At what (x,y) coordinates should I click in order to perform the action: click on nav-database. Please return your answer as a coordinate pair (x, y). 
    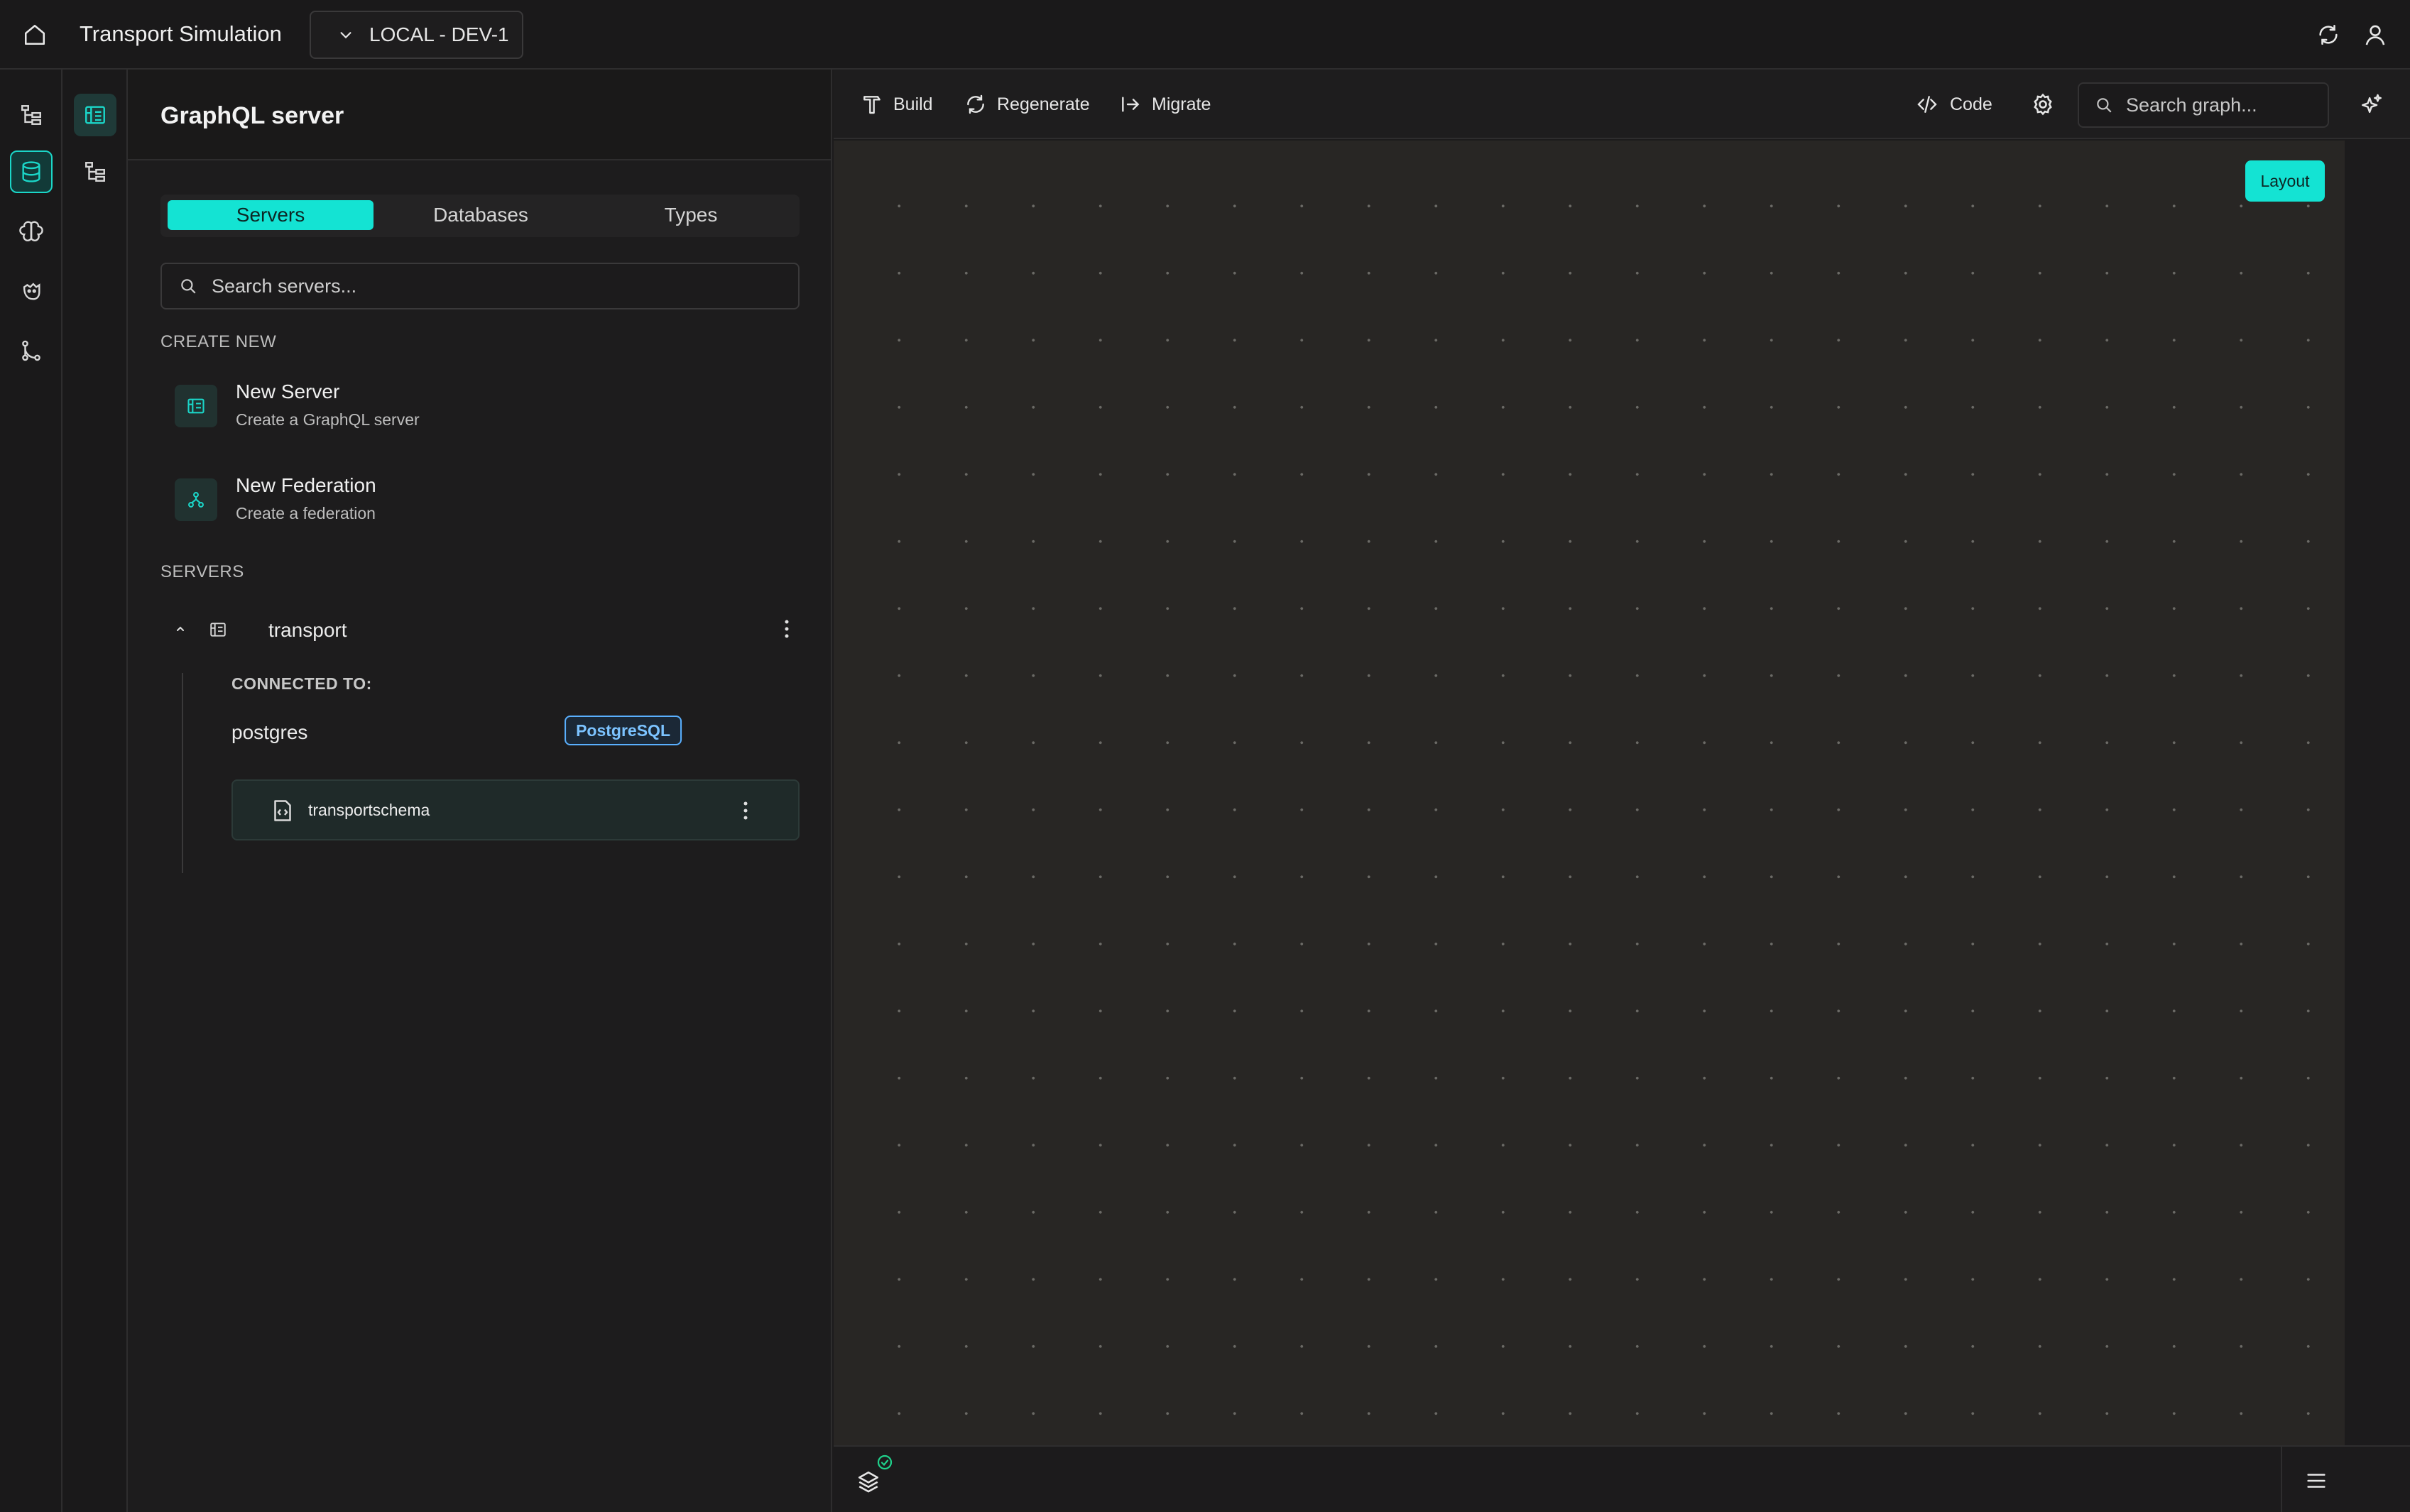
    Looking at the image, I should click on (31, 172).